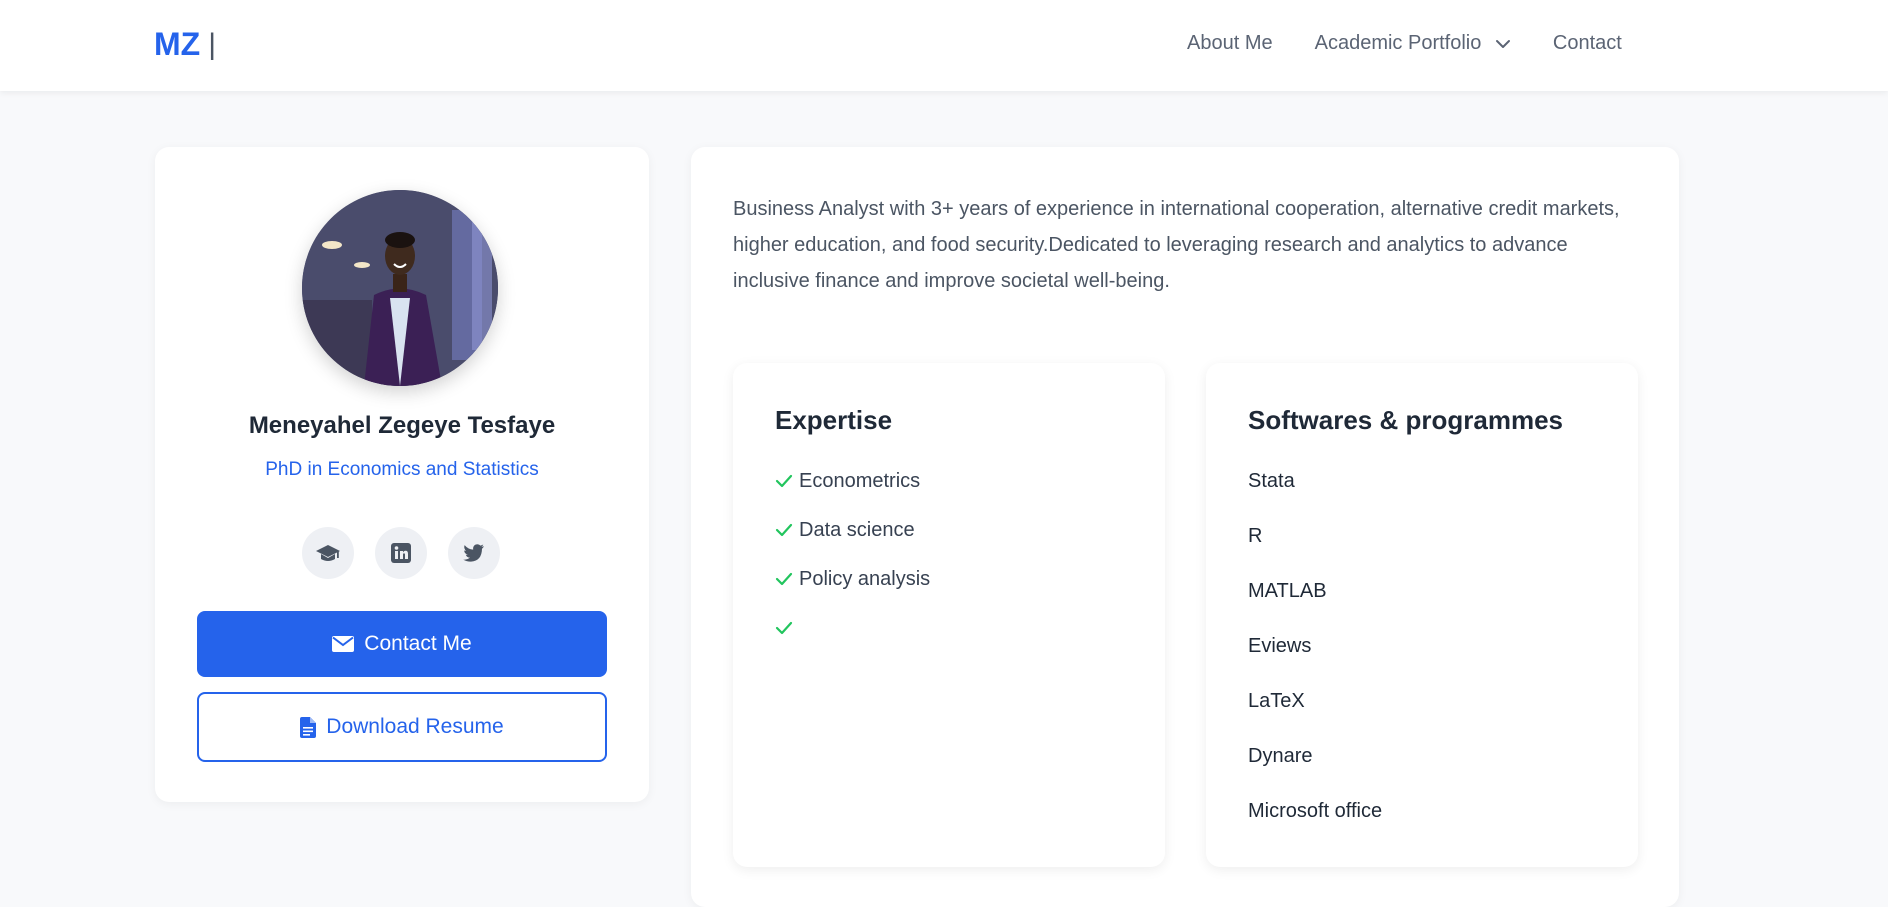 This screenshot has width=1888, height=907. Describe the element at coordinates (1287, 591) in the screenshot. I see `list-item: MATLAB` at that location.